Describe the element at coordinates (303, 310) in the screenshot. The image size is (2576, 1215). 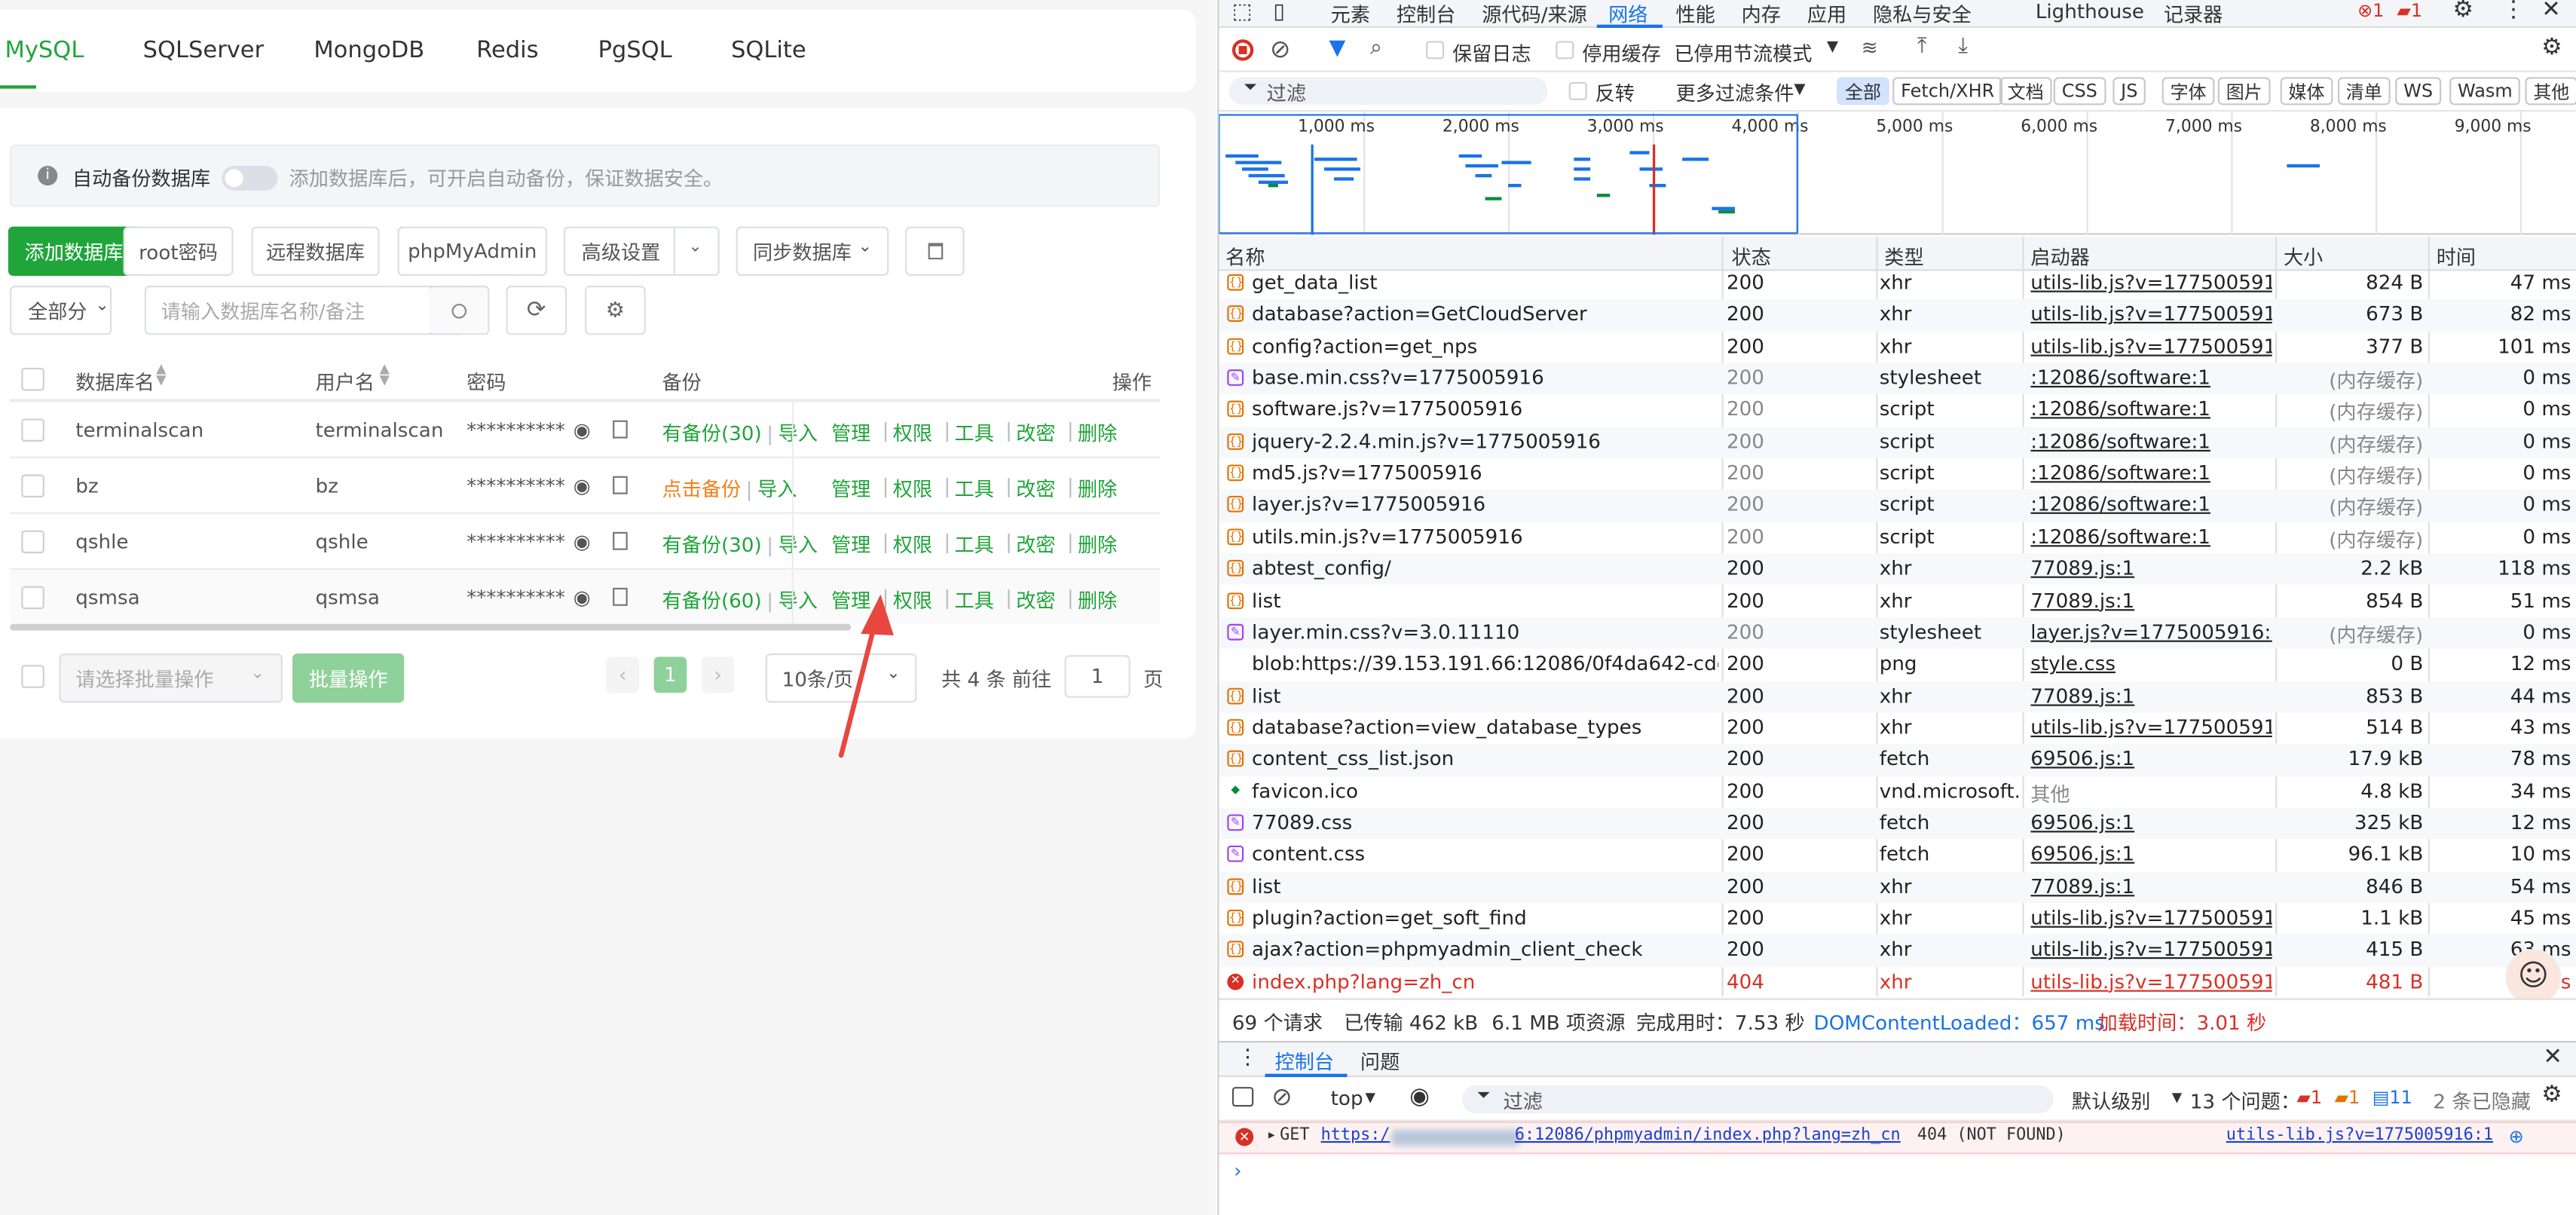
I see `database-search-input: 请输入数据库名称/备注` at that location.